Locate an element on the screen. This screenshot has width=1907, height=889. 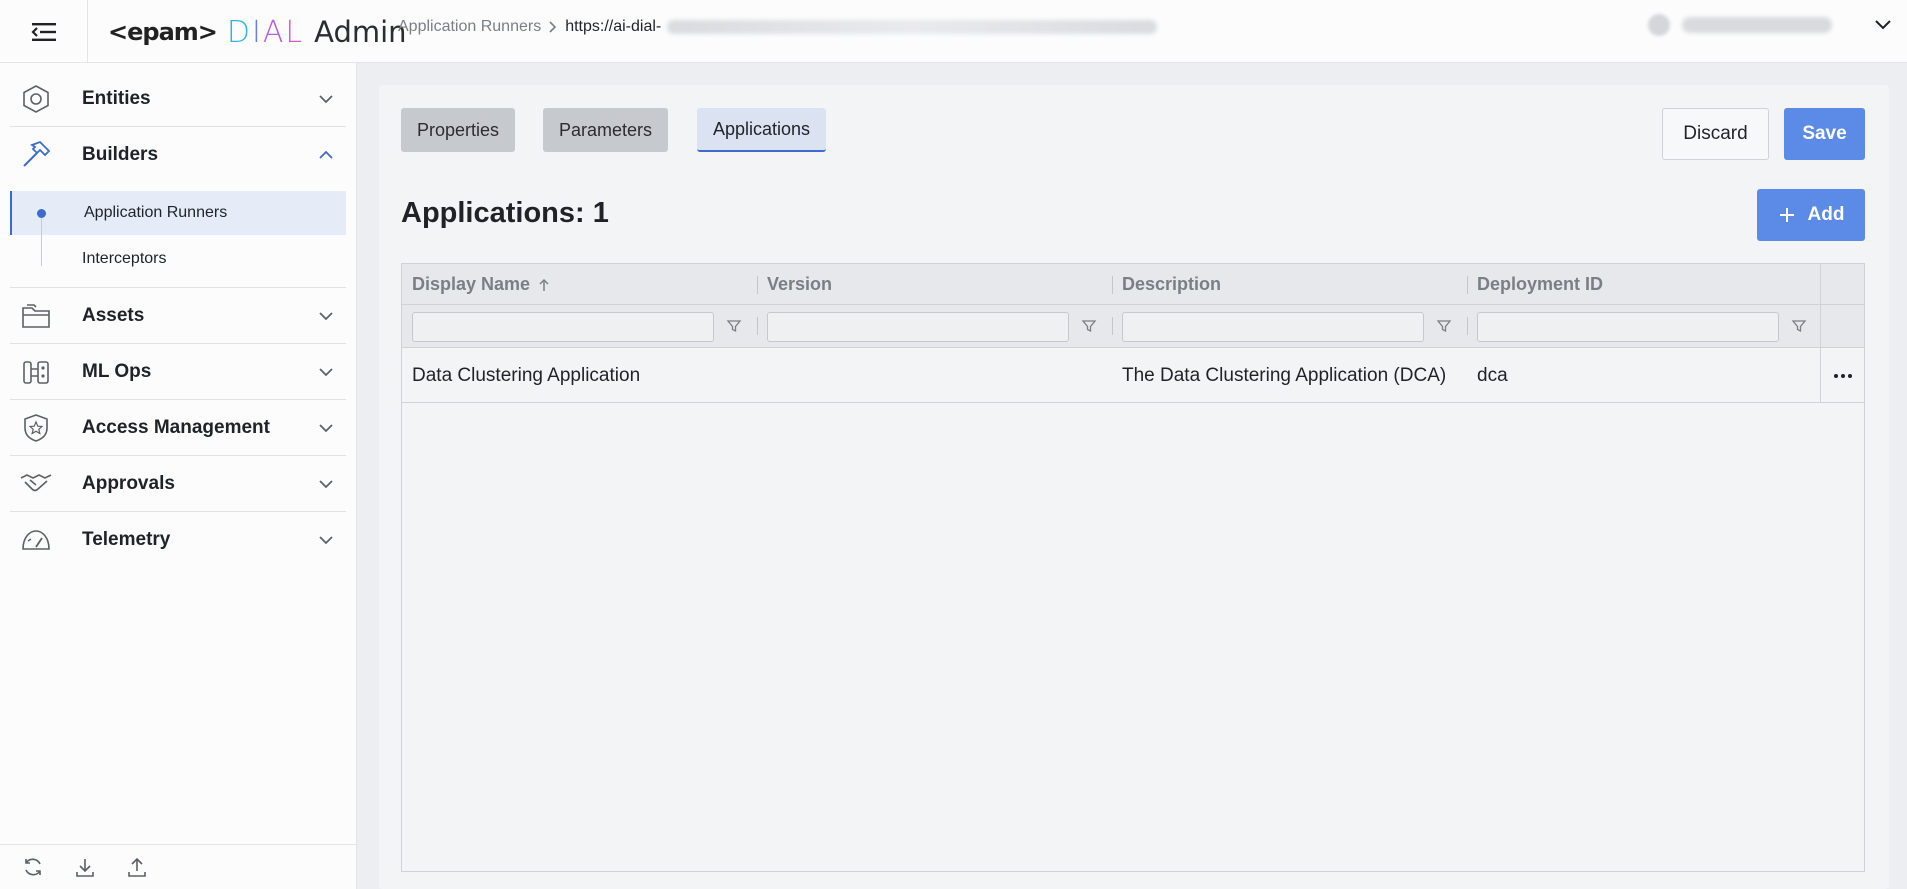
upload-icon is located at coordinates (137, 867).